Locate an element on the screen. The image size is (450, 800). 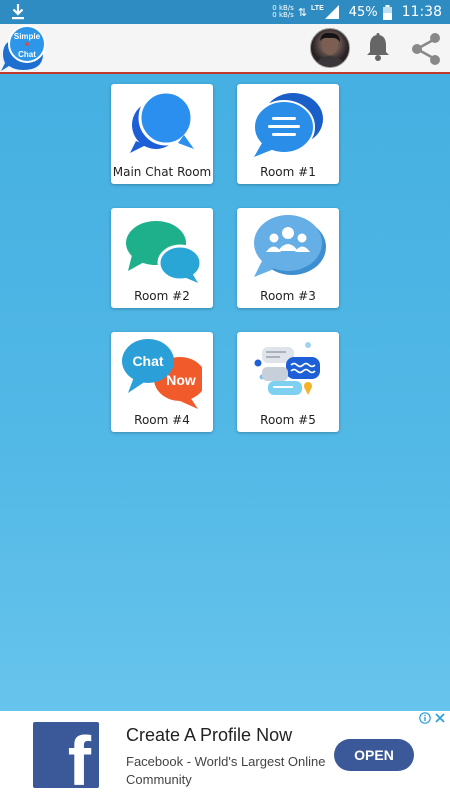
room-label: Room #3 is located at coordinates (288, 296).